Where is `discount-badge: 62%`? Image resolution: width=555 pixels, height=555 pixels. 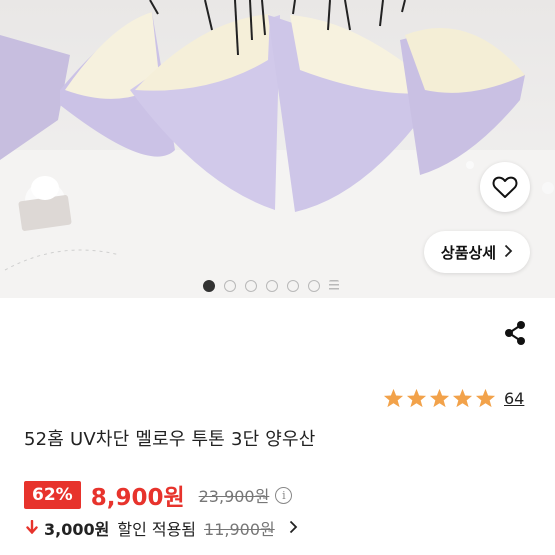
discount-badge: 62% is located at coordinates (52, 495).